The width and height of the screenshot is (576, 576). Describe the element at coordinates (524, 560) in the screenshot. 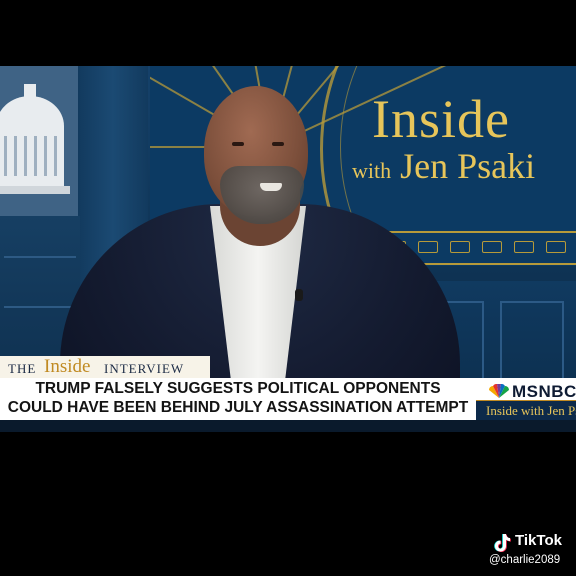

I see `creator-handle: @charlie2089` at that location.